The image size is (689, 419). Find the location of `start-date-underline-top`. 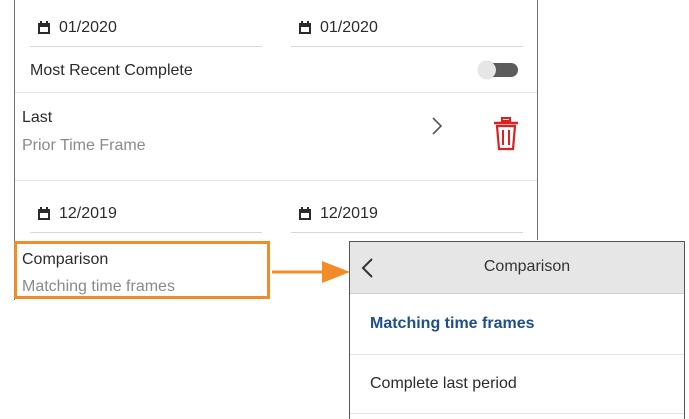

start-date-underline-top is located at coordinates (146, 46).